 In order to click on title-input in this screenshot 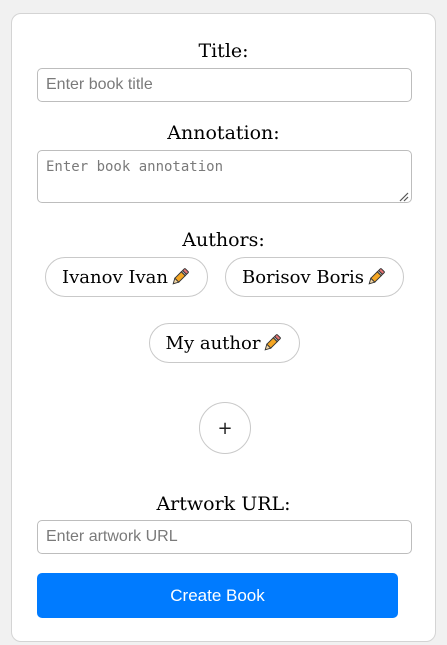, I will do `click(224, 85)`.